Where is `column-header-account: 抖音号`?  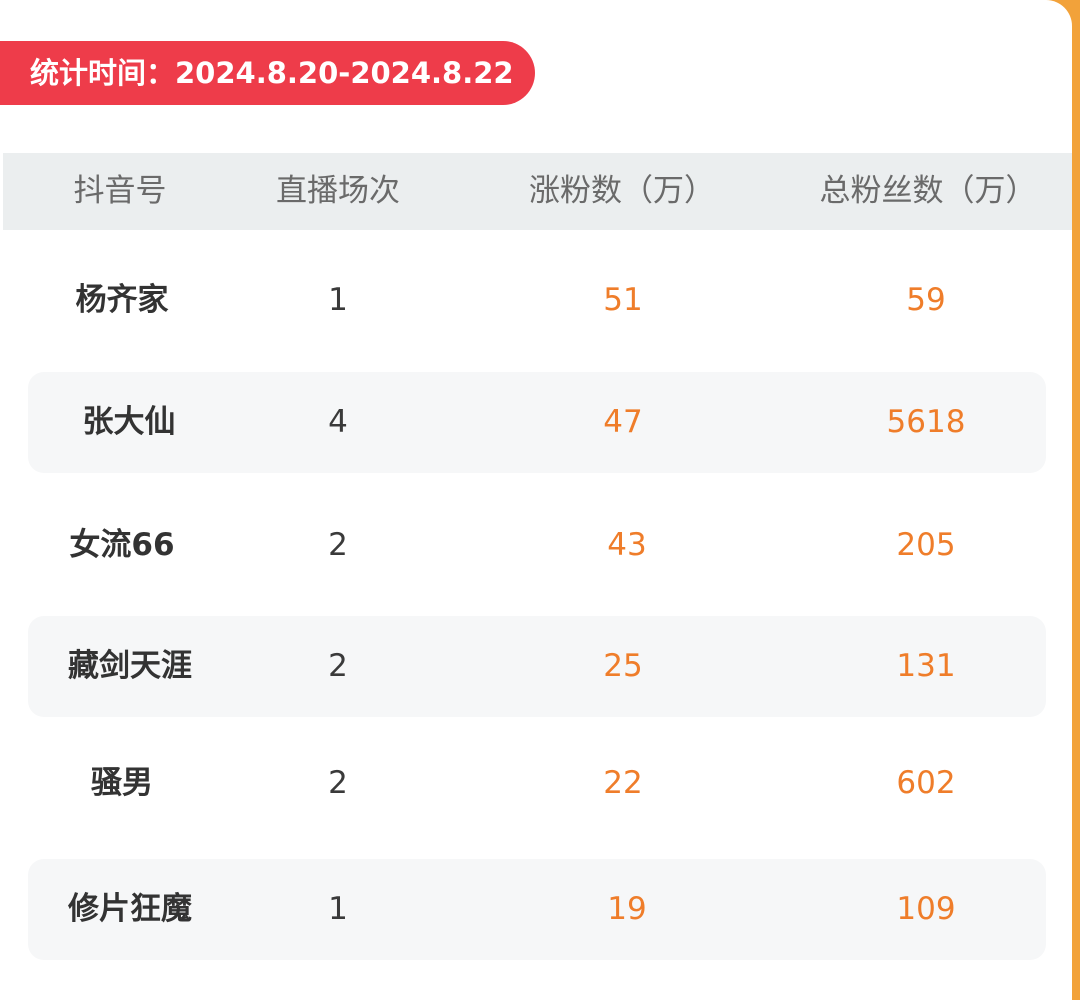
column-header-account: 抖音号 is located at coordinates (120, 191).